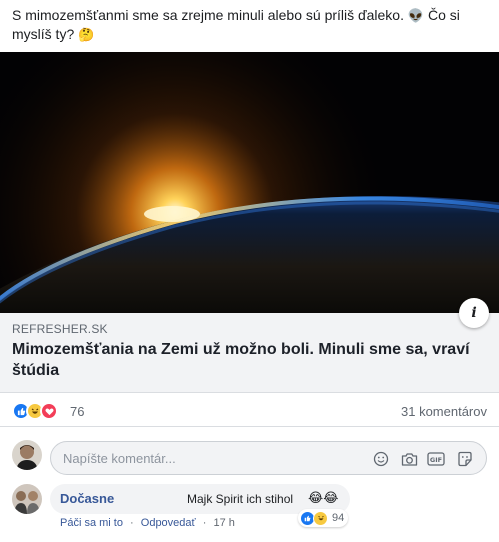 This screenshot has width=499, height=542. What do you see at coordinates (465, 459) in the screenshot?
I see `sticker-icon` at bounding box center [465, 459].